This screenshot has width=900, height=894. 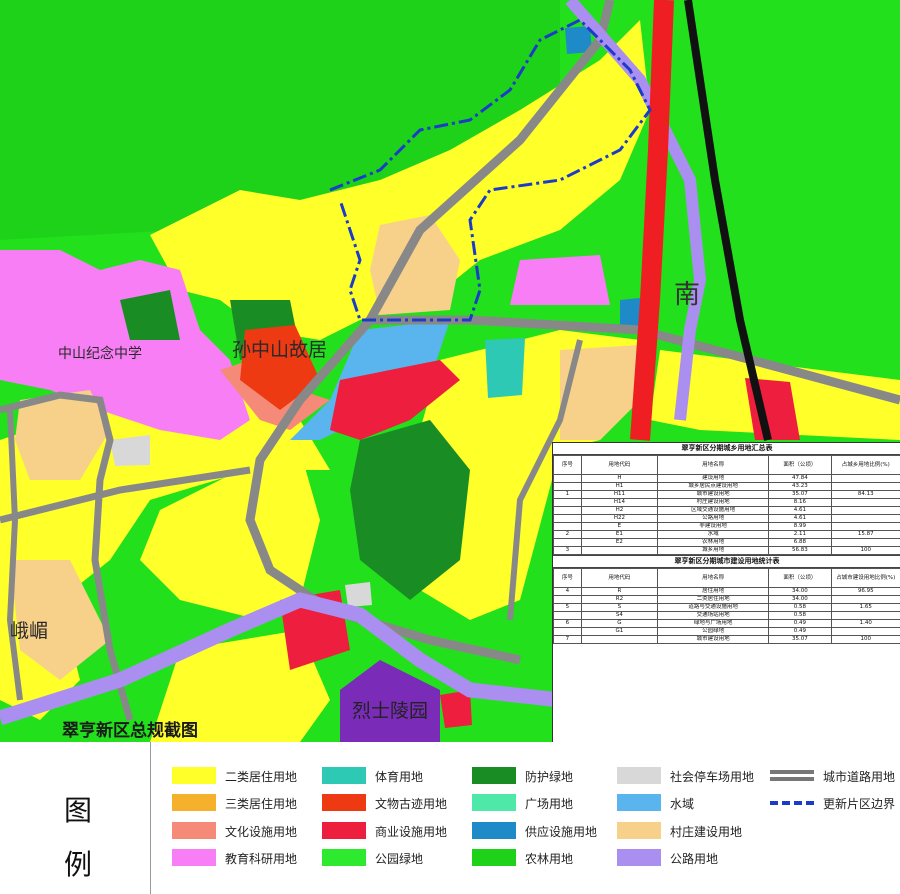 What do you see at coordinates (713, 502) in the screenshot?
I see `table-cell: 村庄建设用地` at bounding box center [713, 502].